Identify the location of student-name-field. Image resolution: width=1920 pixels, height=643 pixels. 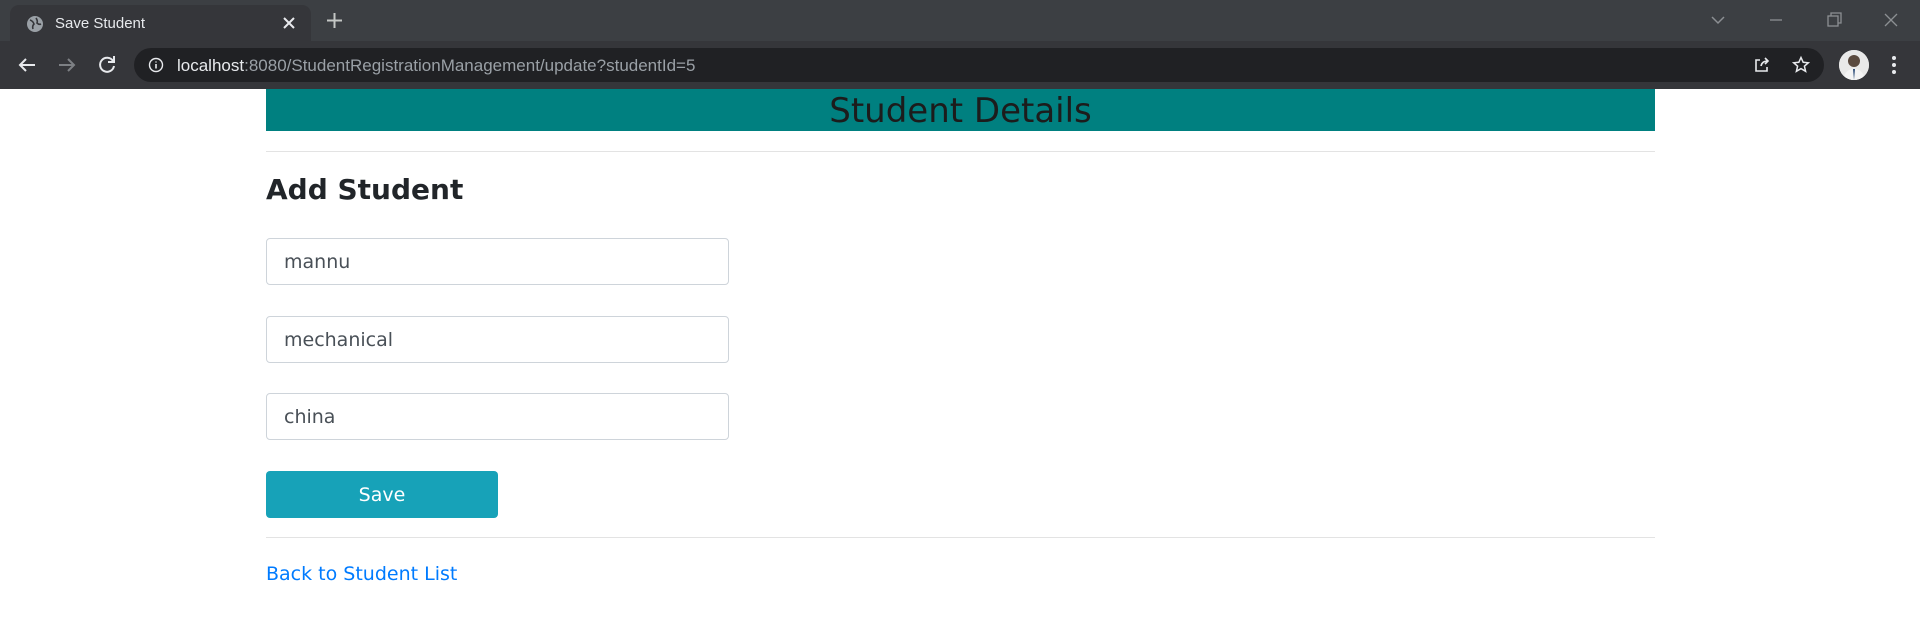
(497, 261).